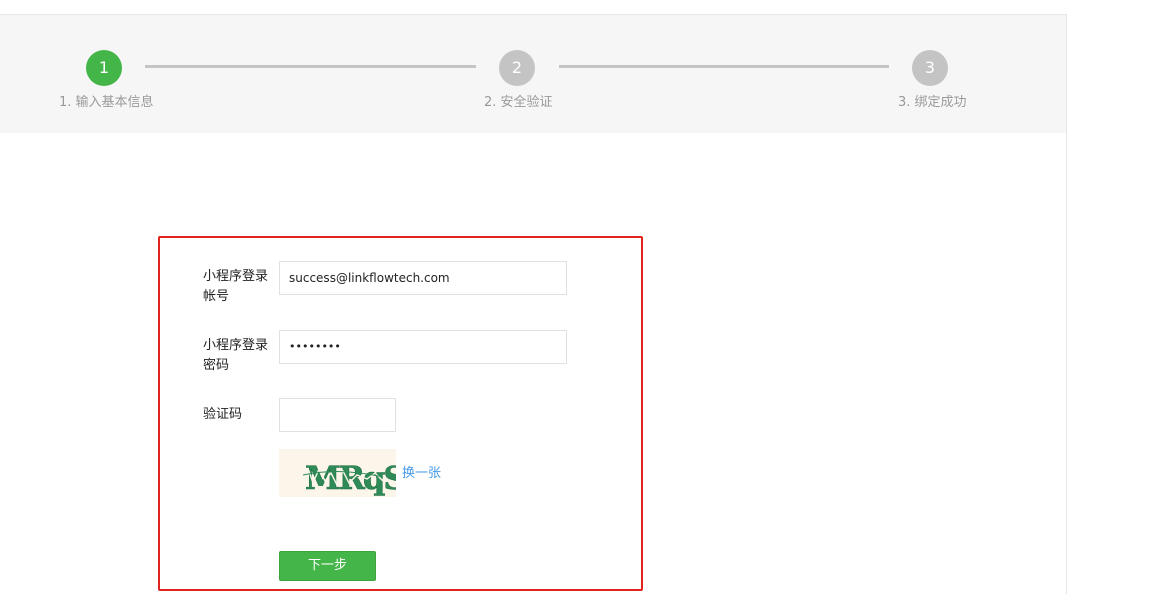 This screenshot has height=594, width=1151. What do you see at coordinates (337, 415) in the screenshot?
I see `captcha-input` at bounding box center [337, 415].